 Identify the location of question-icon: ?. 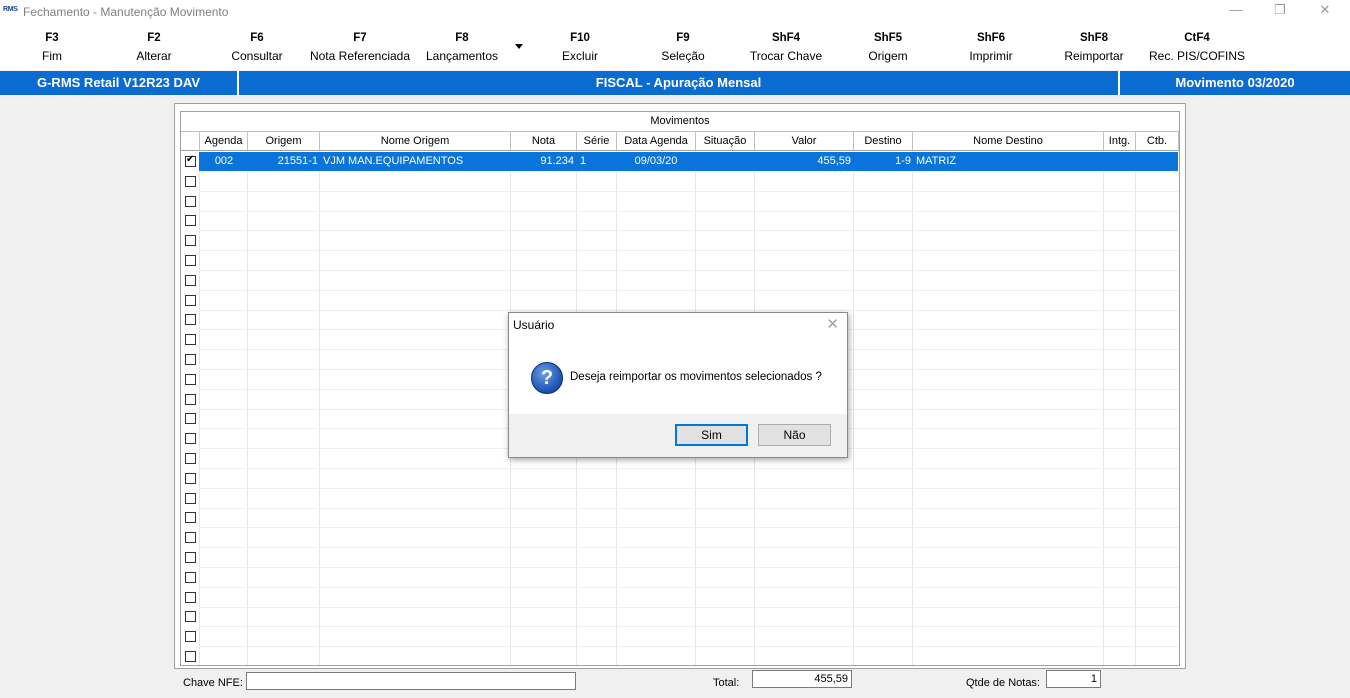
(547, 378).